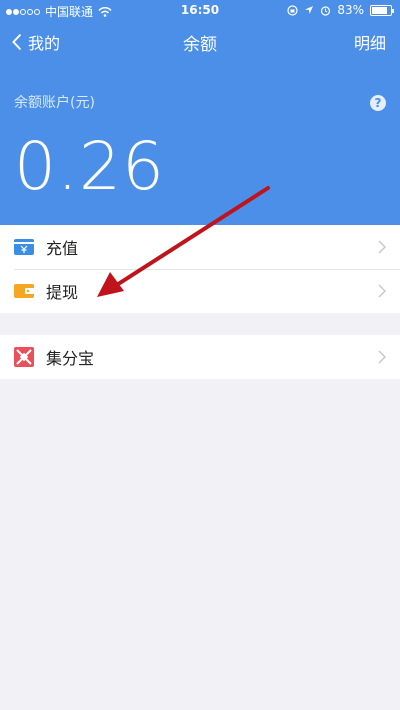  What do you see at coordinates (292, 10) in the screenshot?
I see `rotation-lock-icon` at bounding box center [292, 10].